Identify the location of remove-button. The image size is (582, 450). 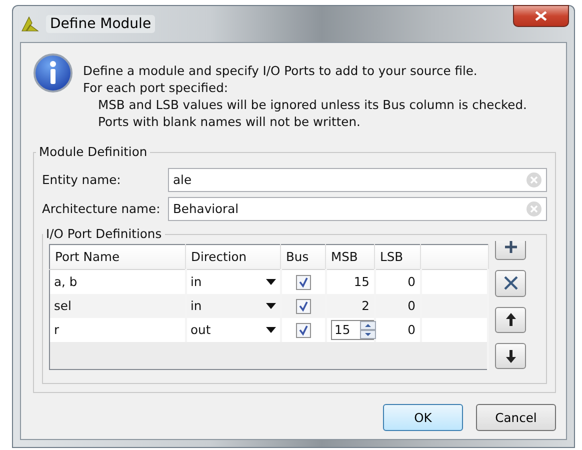
(510, 283).